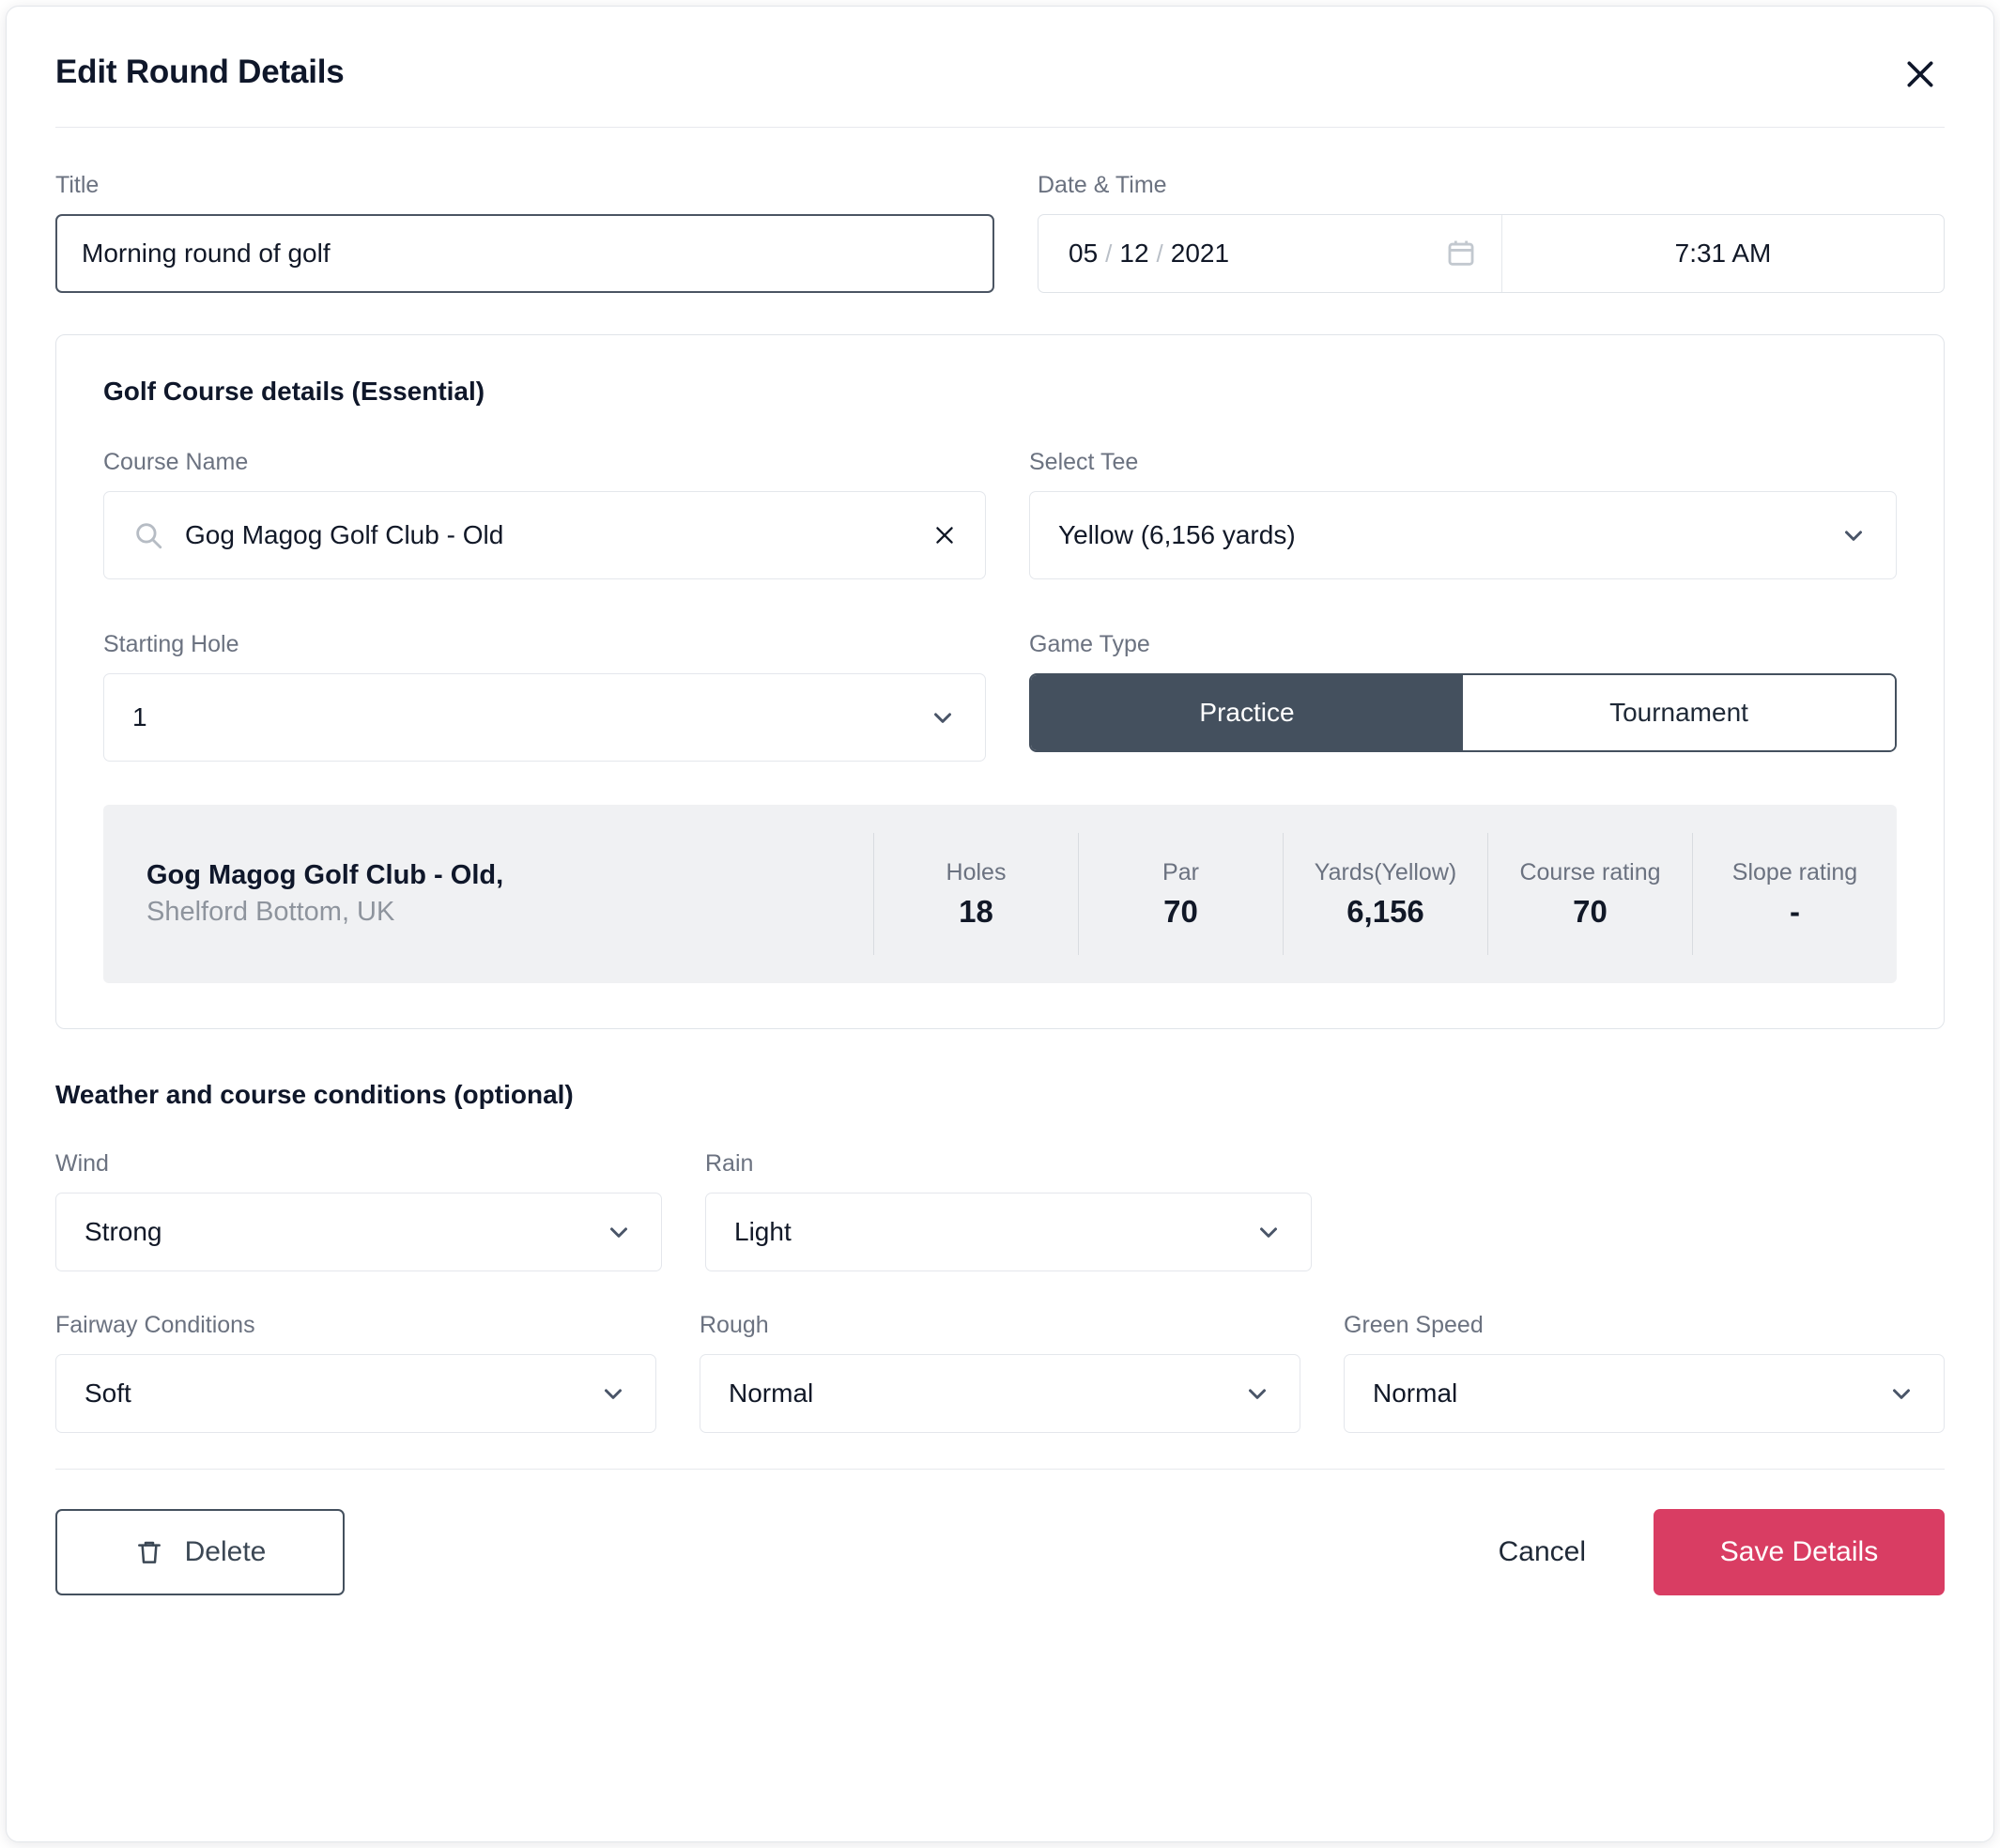  I want to click on title-label: Title, so click(77, 185).